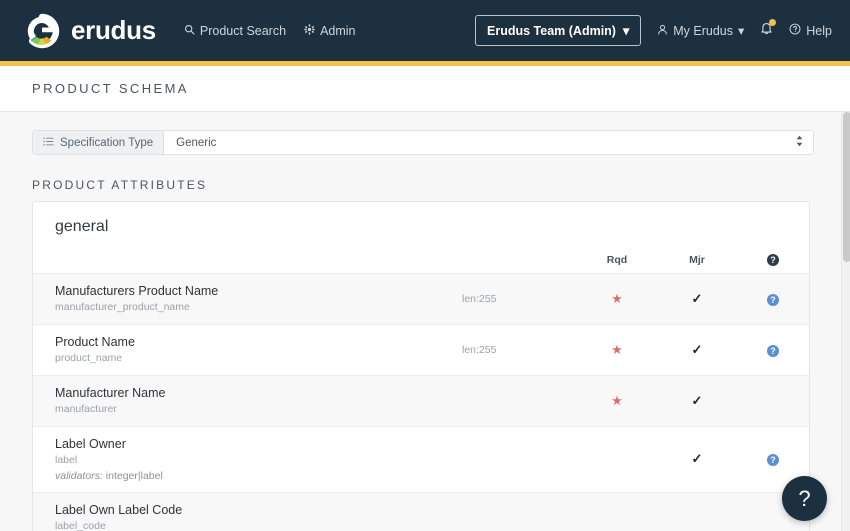 The width and height of the screenshot is (850, 531). What do you see at coordinates (697, 261) in the screenshot?
I see `column-header-mjr: Mjr` at bounding box center [697, 261].